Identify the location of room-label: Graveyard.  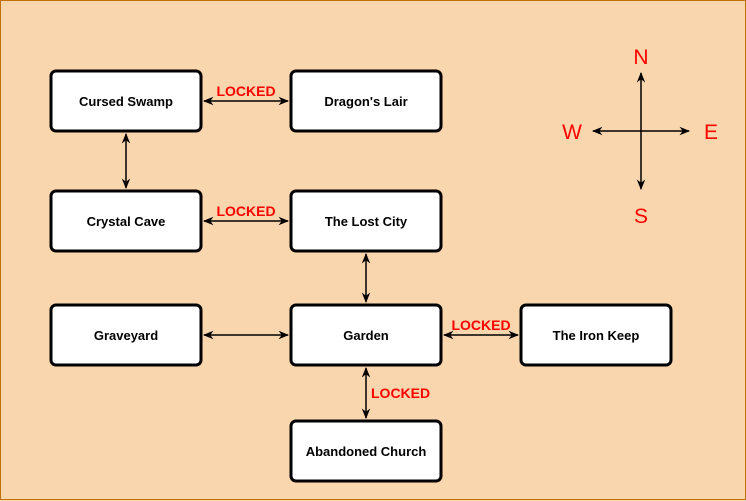
(126, 335).